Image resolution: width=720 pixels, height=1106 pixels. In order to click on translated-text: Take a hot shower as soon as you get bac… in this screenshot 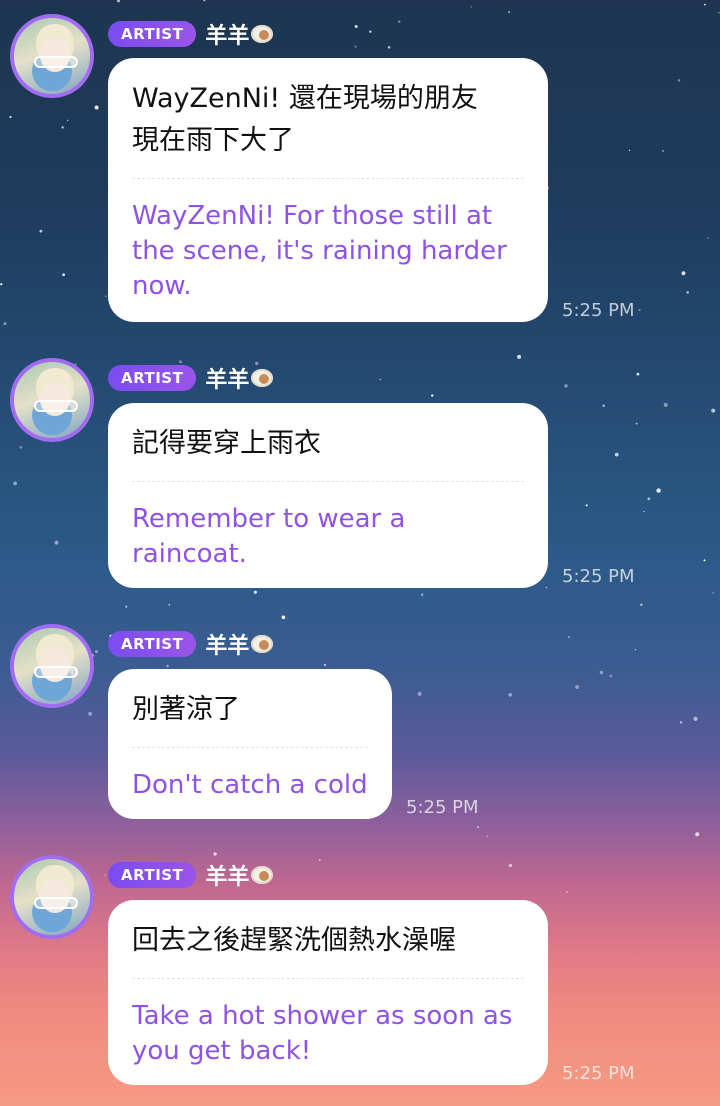, I will do `click(322, 1033)`.